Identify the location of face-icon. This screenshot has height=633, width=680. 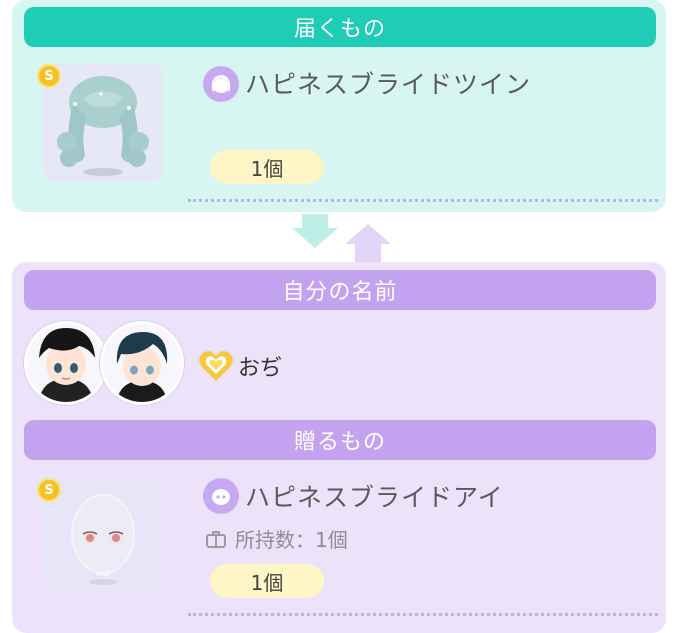
(221, 496).